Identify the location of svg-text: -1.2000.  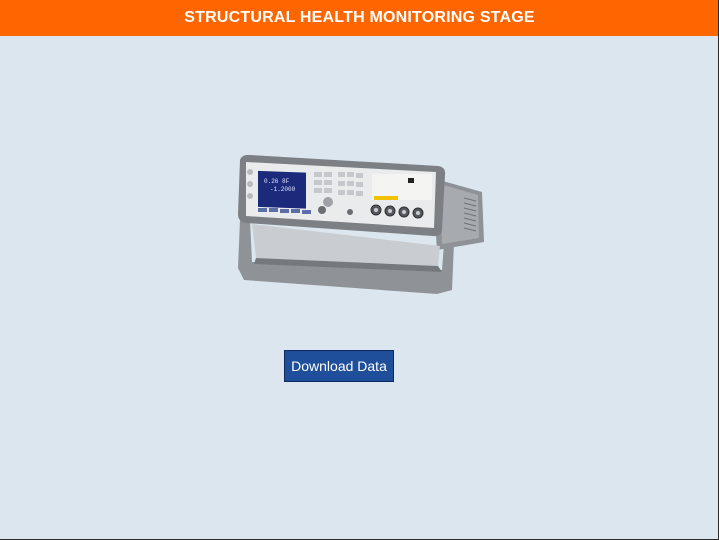
(283, 189).